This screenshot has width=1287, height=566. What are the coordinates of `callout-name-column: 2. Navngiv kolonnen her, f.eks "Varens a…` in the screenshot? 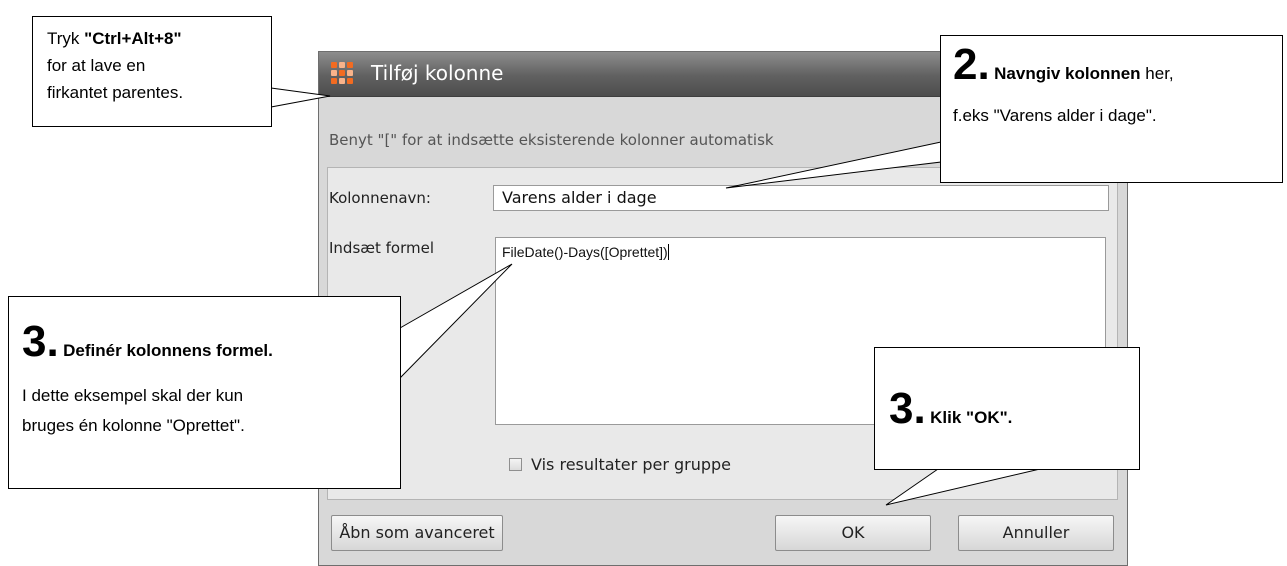 It's located at (1111, 109).